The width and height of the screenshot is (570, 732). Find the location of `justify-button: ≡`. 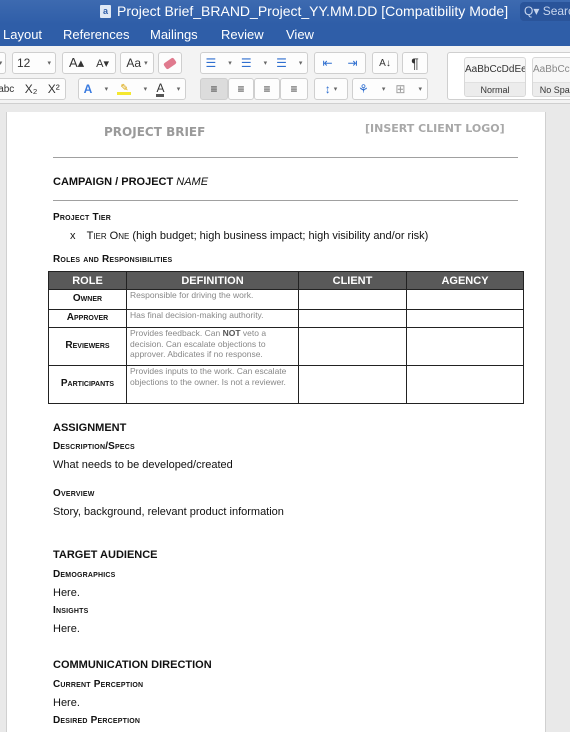

justify-button: ≡ is located at coordinates (294, 89).